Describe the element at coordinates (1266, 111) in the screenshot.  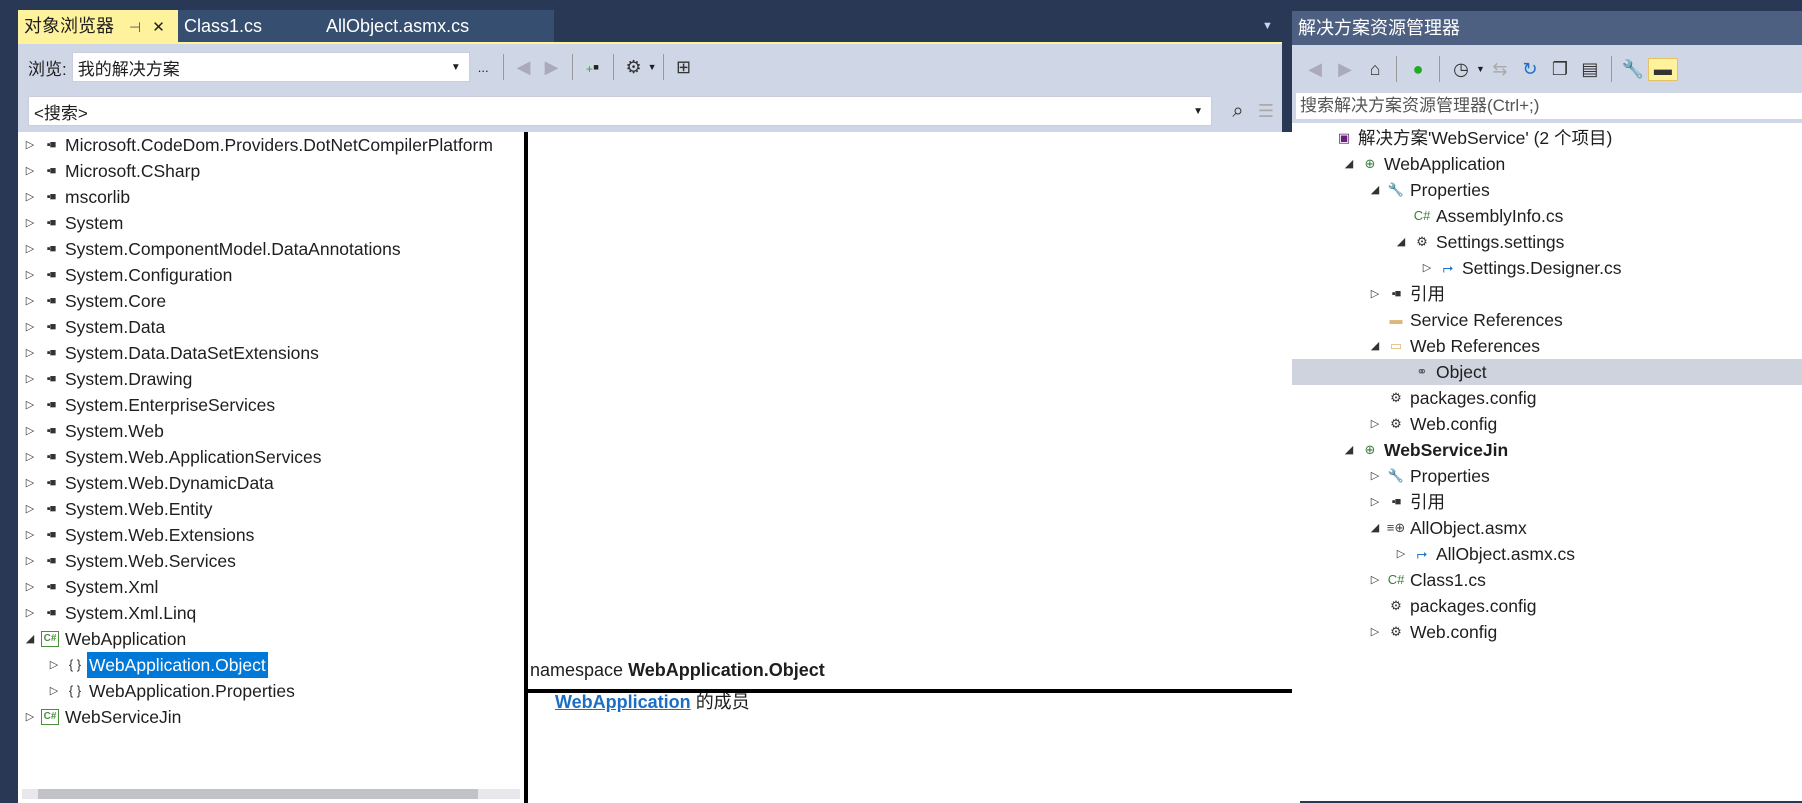
I see `clear-search-icon: ☰` at that location.